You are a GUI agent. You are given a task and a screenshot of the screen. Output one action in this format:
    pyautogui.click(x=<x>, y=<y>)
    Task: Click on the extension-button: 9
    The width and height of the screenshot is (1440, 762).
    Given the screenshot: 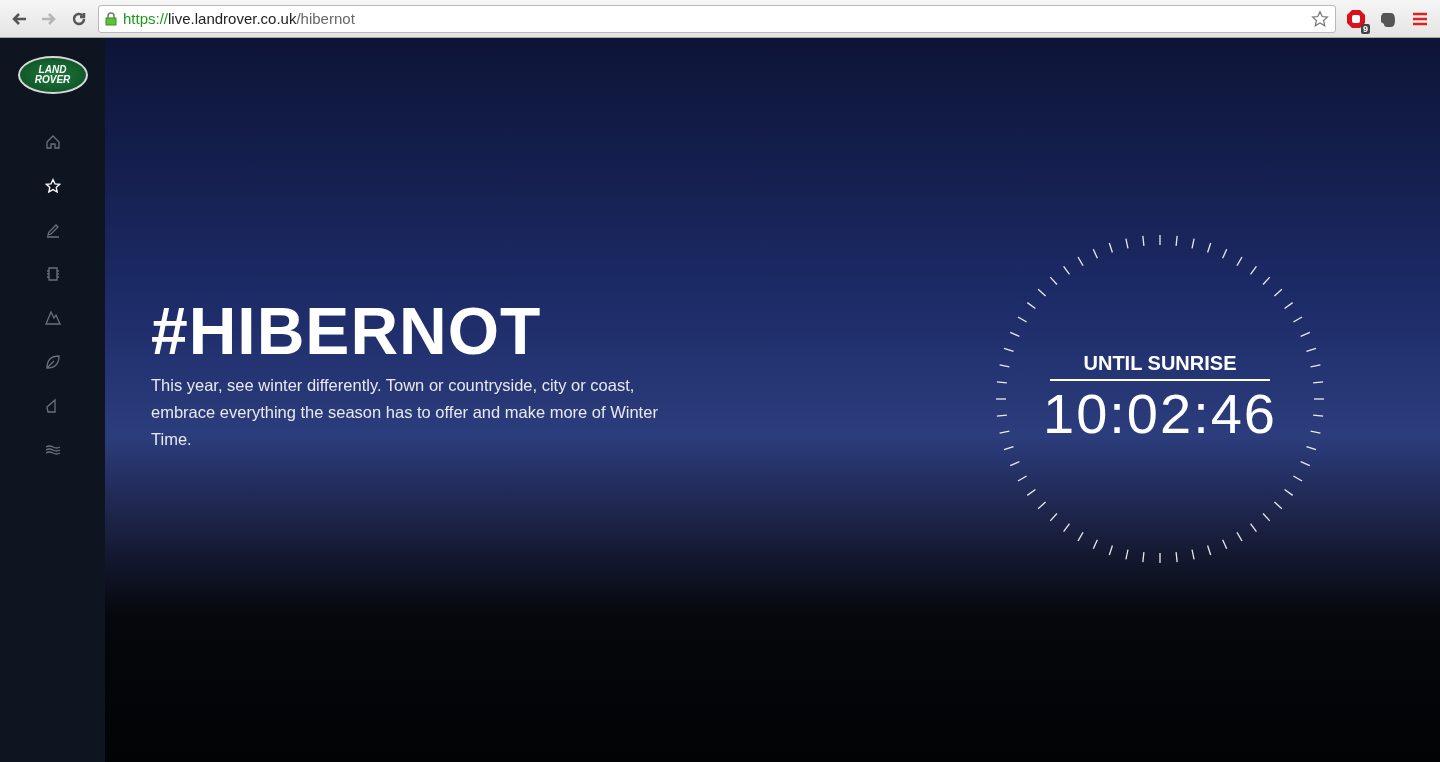 What is the action you would take?
    pyautogui.click(x=1356, y=18)
    